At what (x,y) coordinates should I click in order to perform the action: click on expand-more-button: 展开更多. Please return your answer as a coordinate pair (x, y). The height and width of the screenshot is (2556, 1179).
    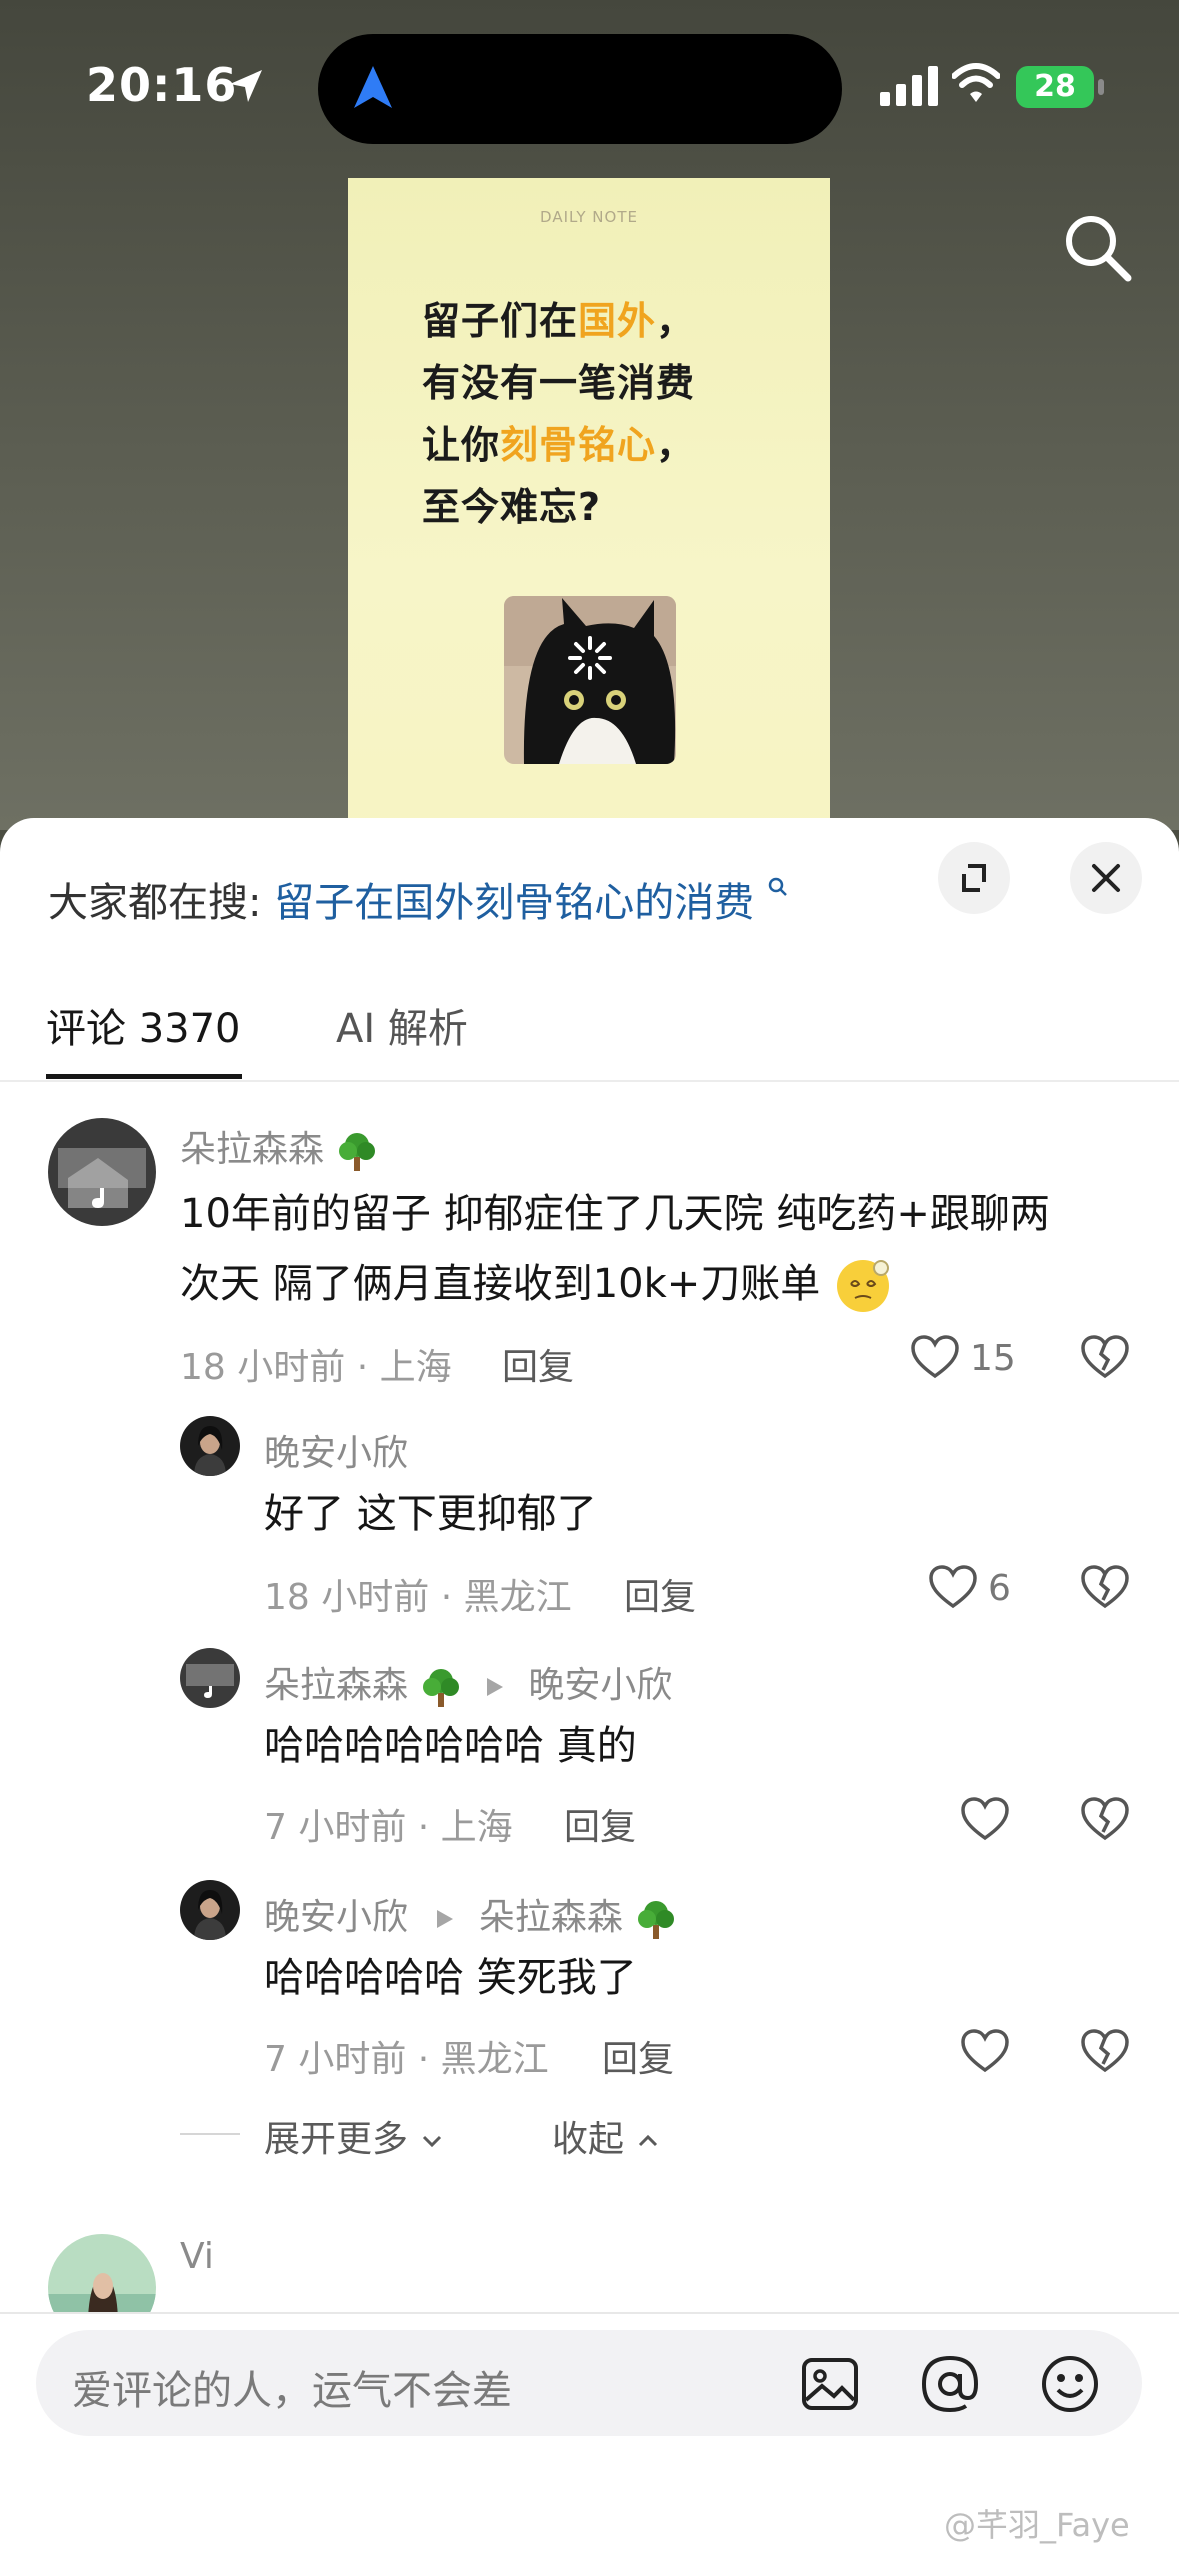
    Looking at the image, I should click on (354, 2136).